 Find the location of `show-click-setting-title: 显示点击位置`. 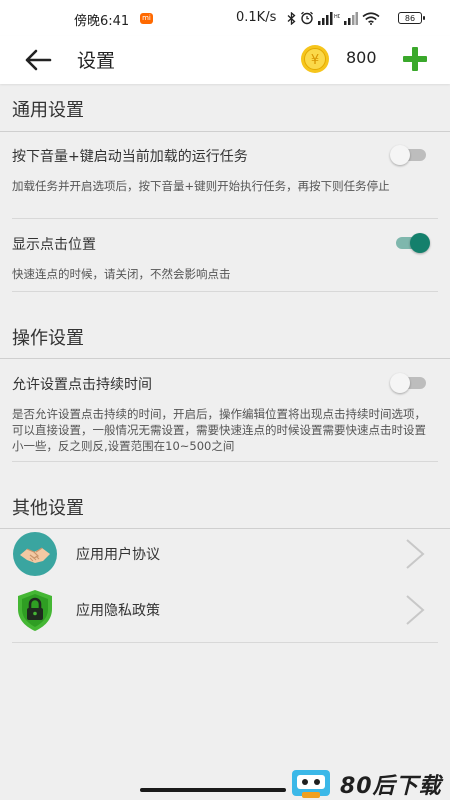

show-click-setting-title: 显示点击位置 is located at coordinates (54, 245).